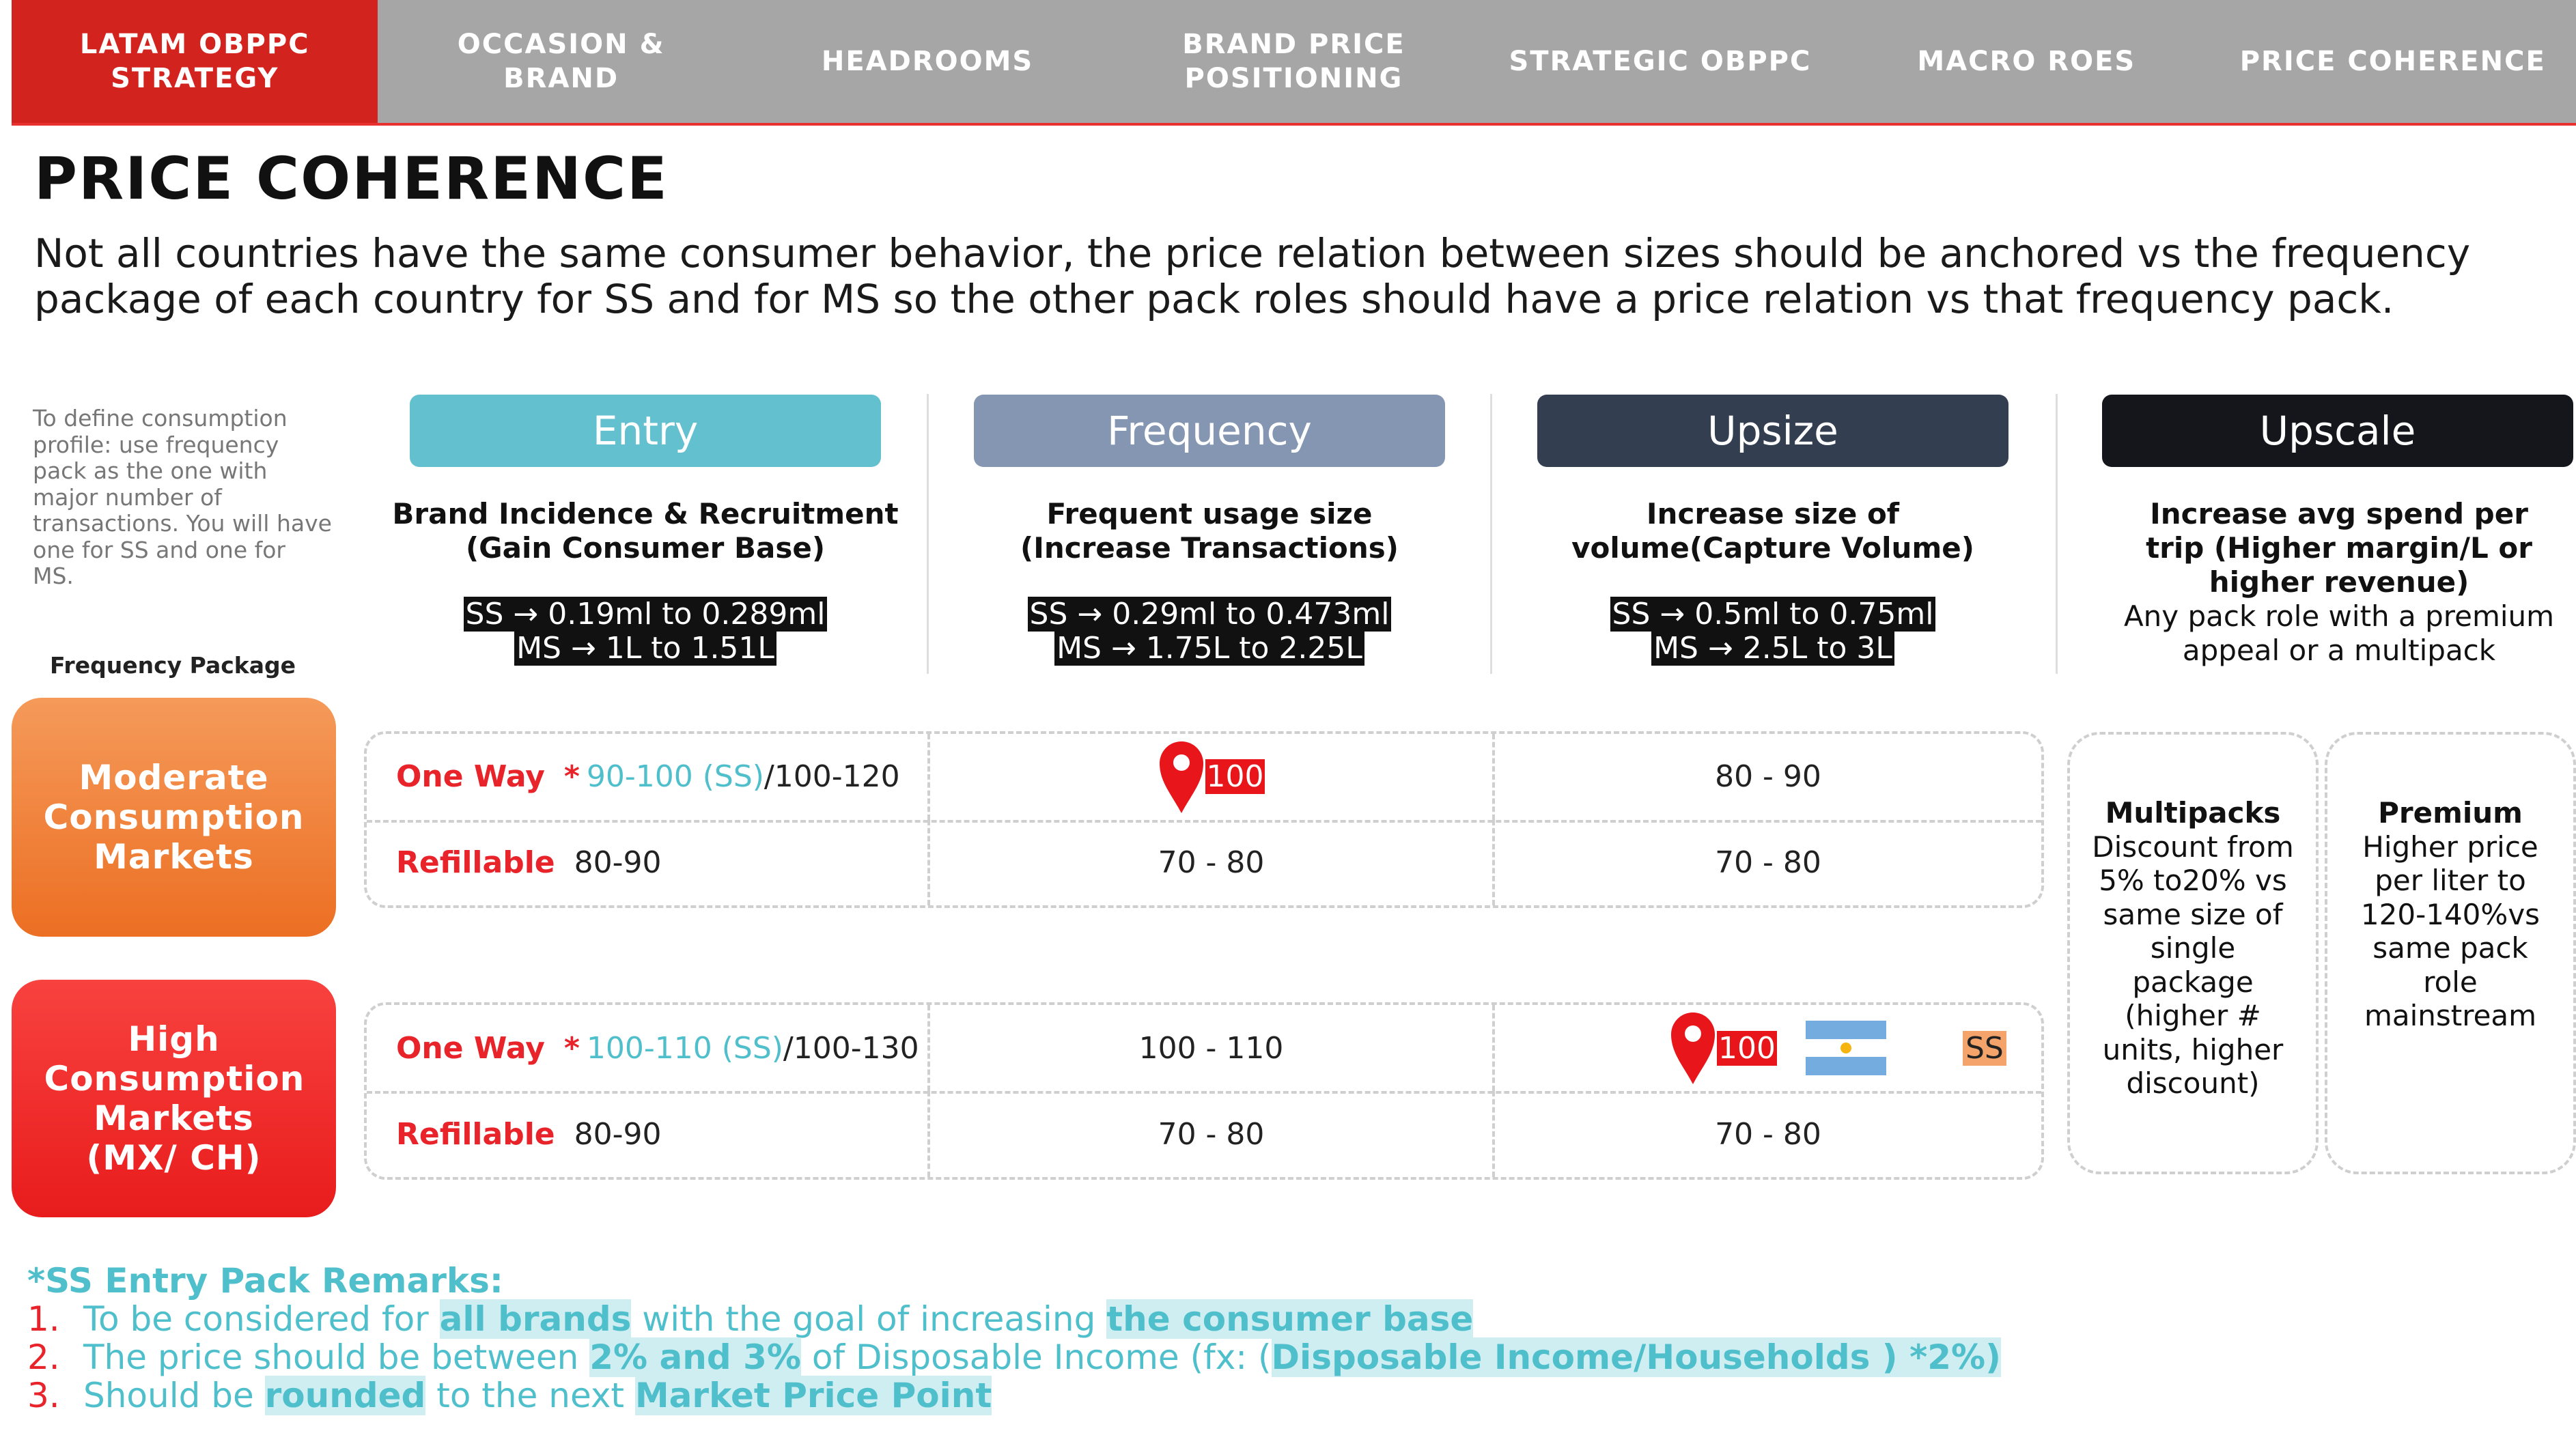 This screenshot has height=1431, width=2576. Describe the element at coordinates (813, 1396) in the screenshot. I see `remark-highlight: Market Price Point` at that location.